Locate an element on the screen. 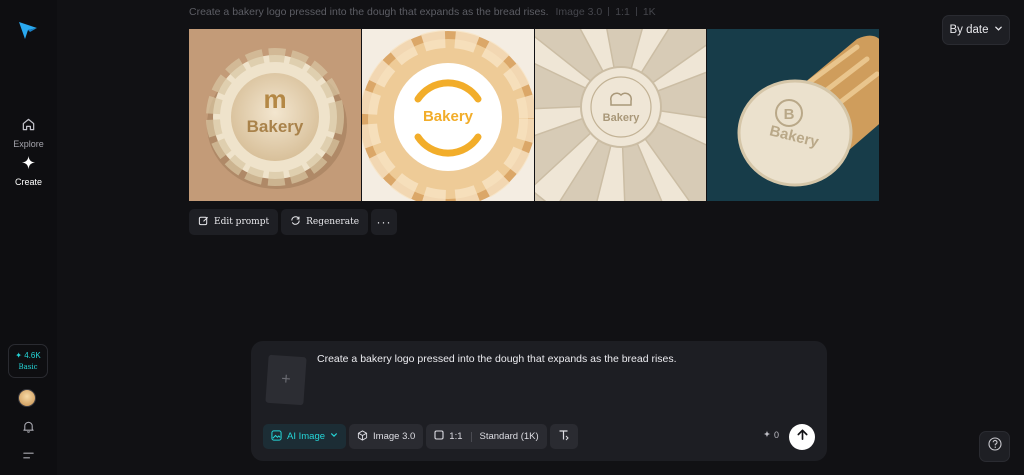 This screenshot has width=1024, height=475. regenerate-button: Regenerate is located at coordinates (325, 222).